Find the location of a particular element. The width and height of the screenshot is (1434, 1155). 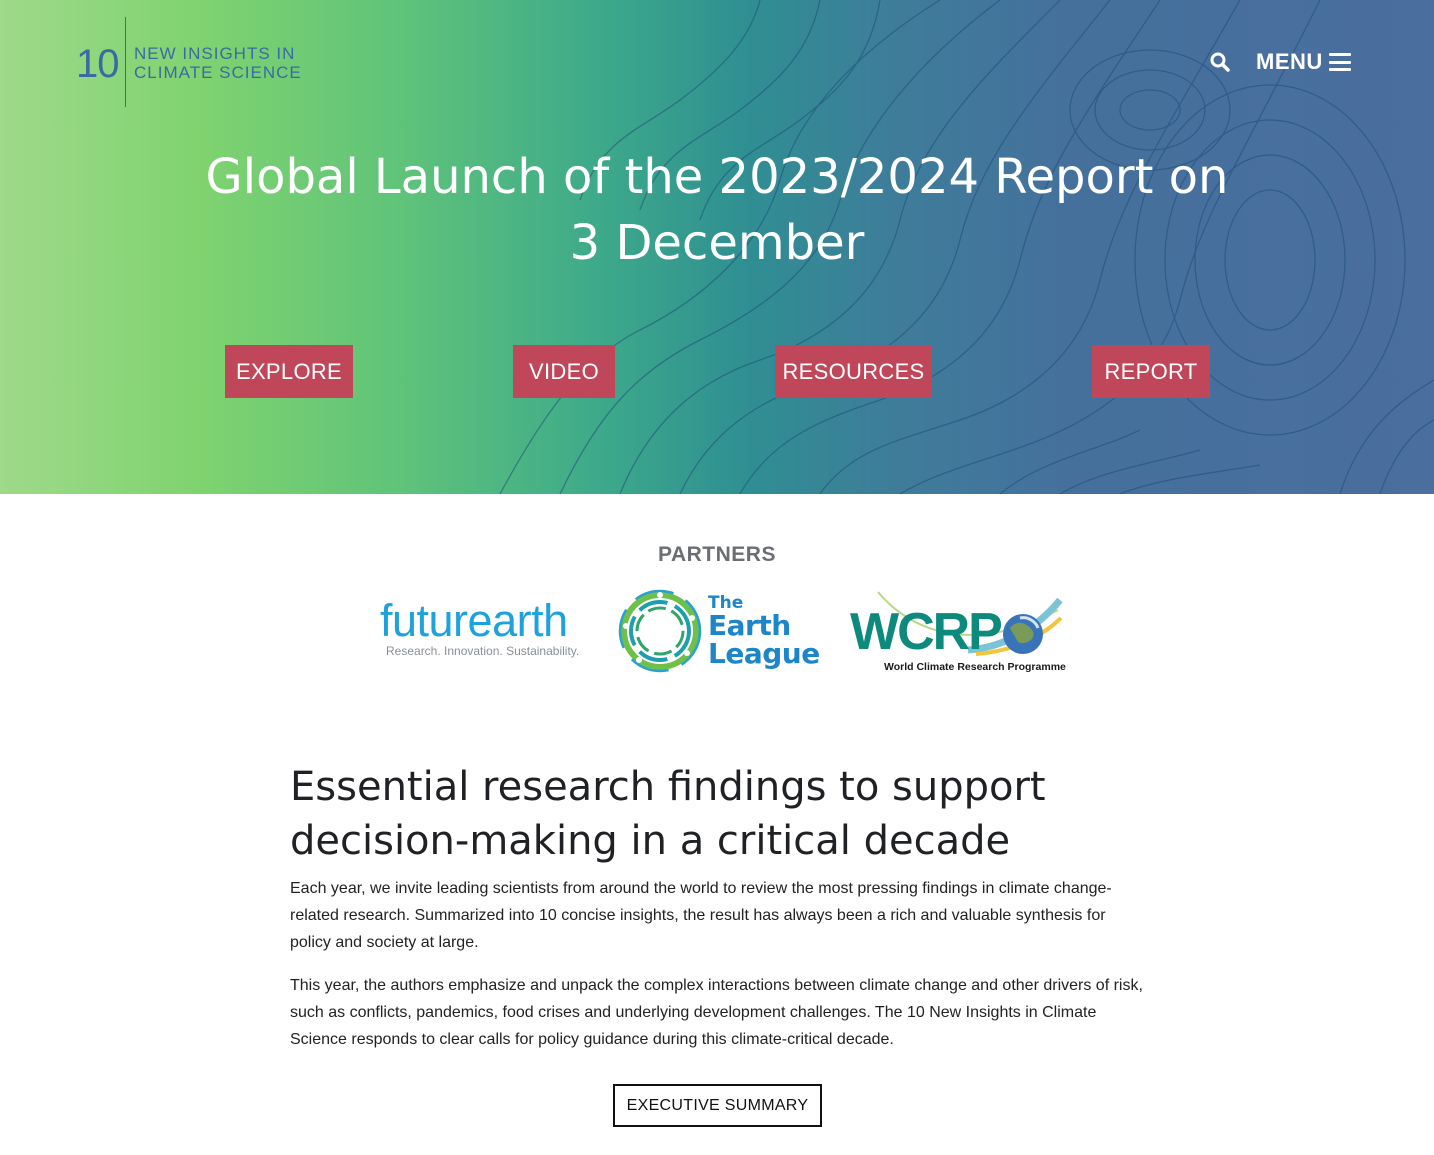

logo-text: NEW INSIGHTS IN CLIMATE SCIENCE is located at coordinates (218, 63).